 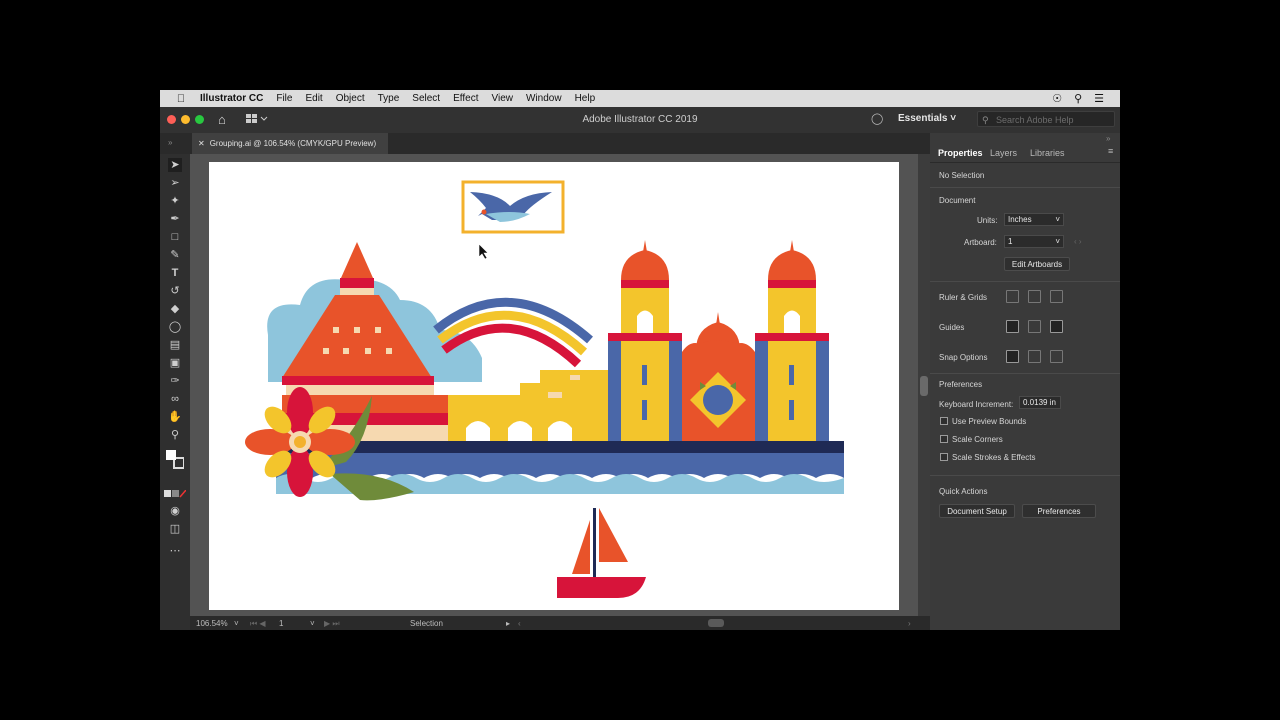 What do you see at coordinates (585, 98) in the screenshot?
I see `menu-help: Help` at bounding box center [585, 98].